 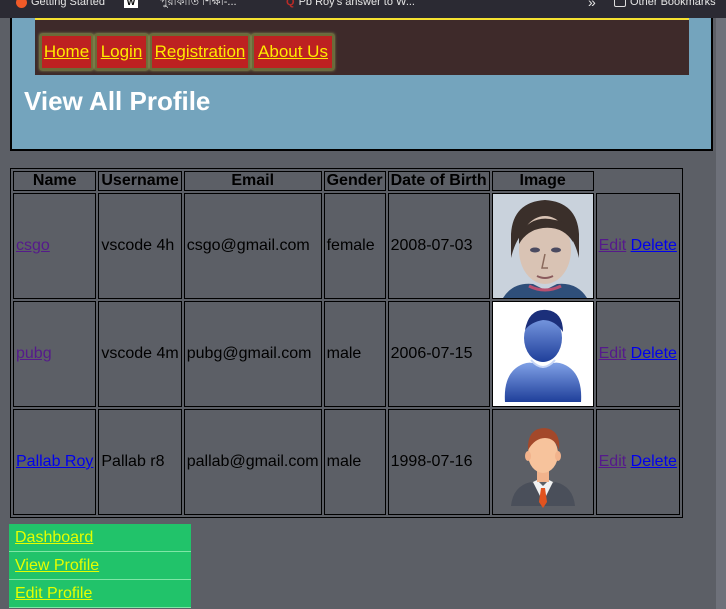 I want to click on email-cell: pallab@gmail.com, so click(x=252, y=462).